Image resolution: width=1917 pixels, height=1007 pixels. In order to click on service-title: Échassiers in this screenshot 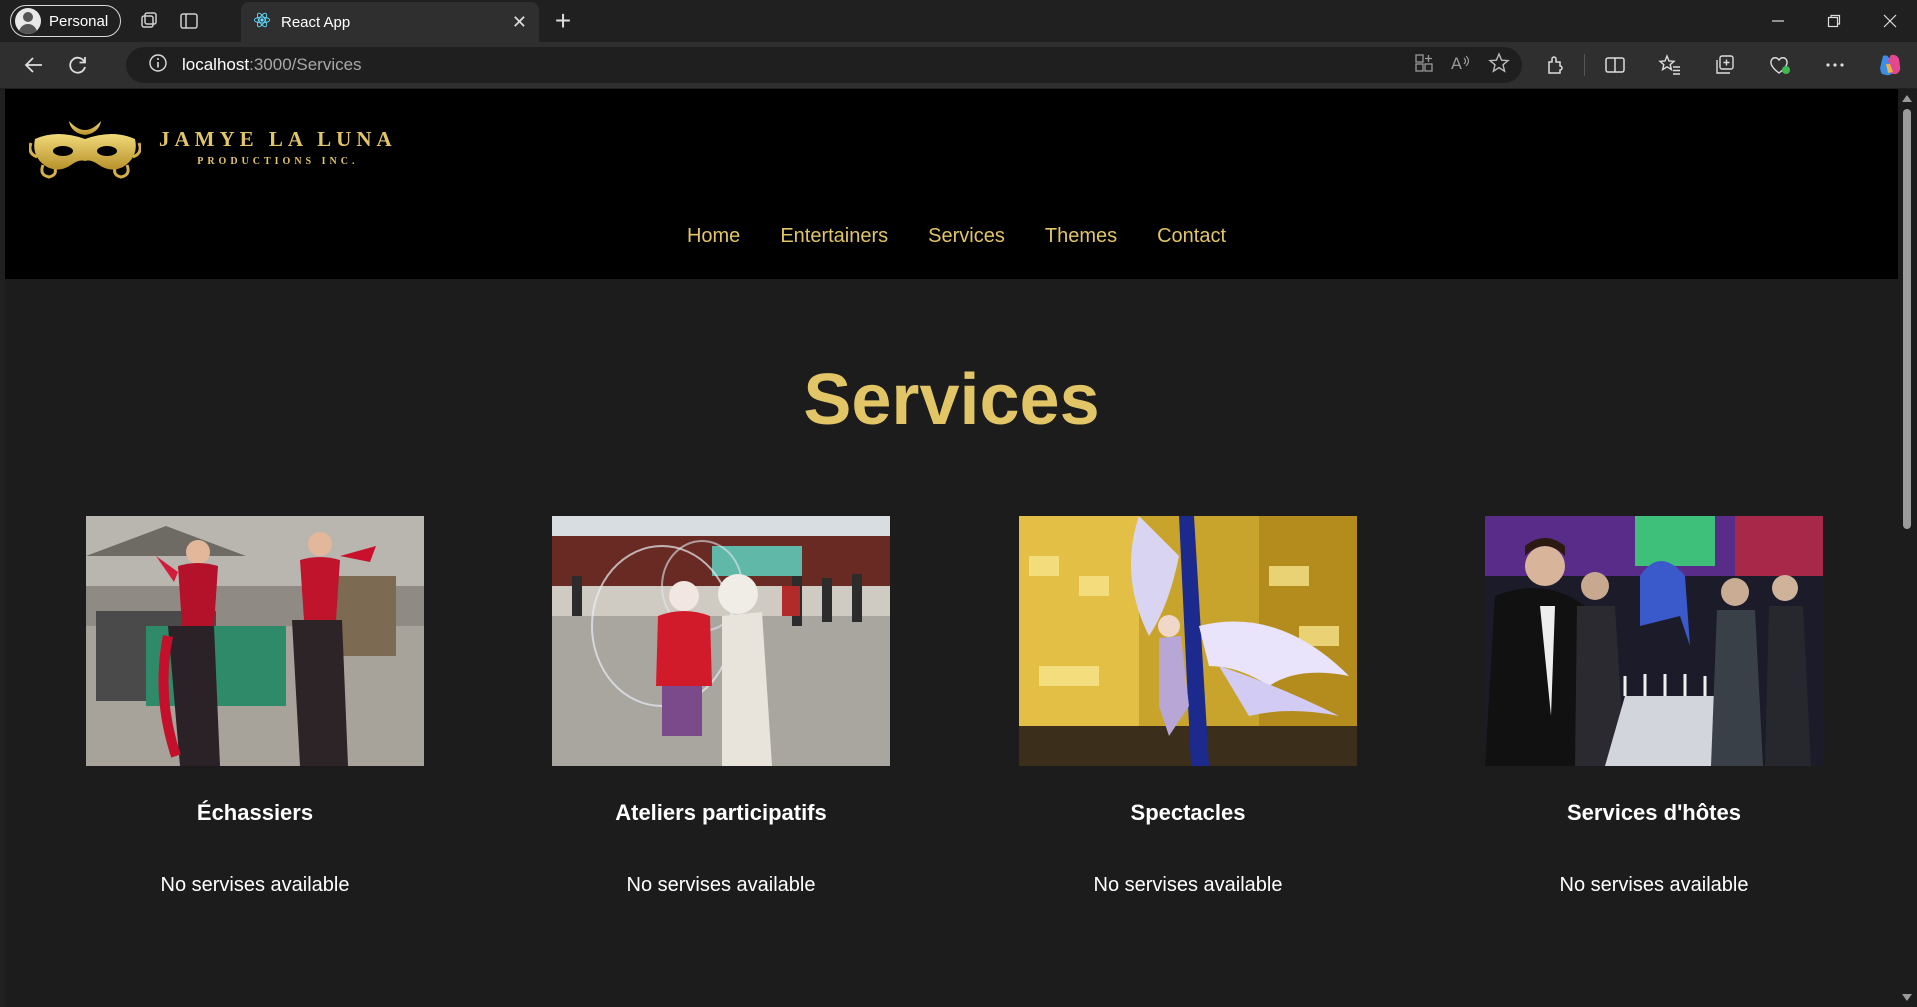, I will do `click(255, 812)`.